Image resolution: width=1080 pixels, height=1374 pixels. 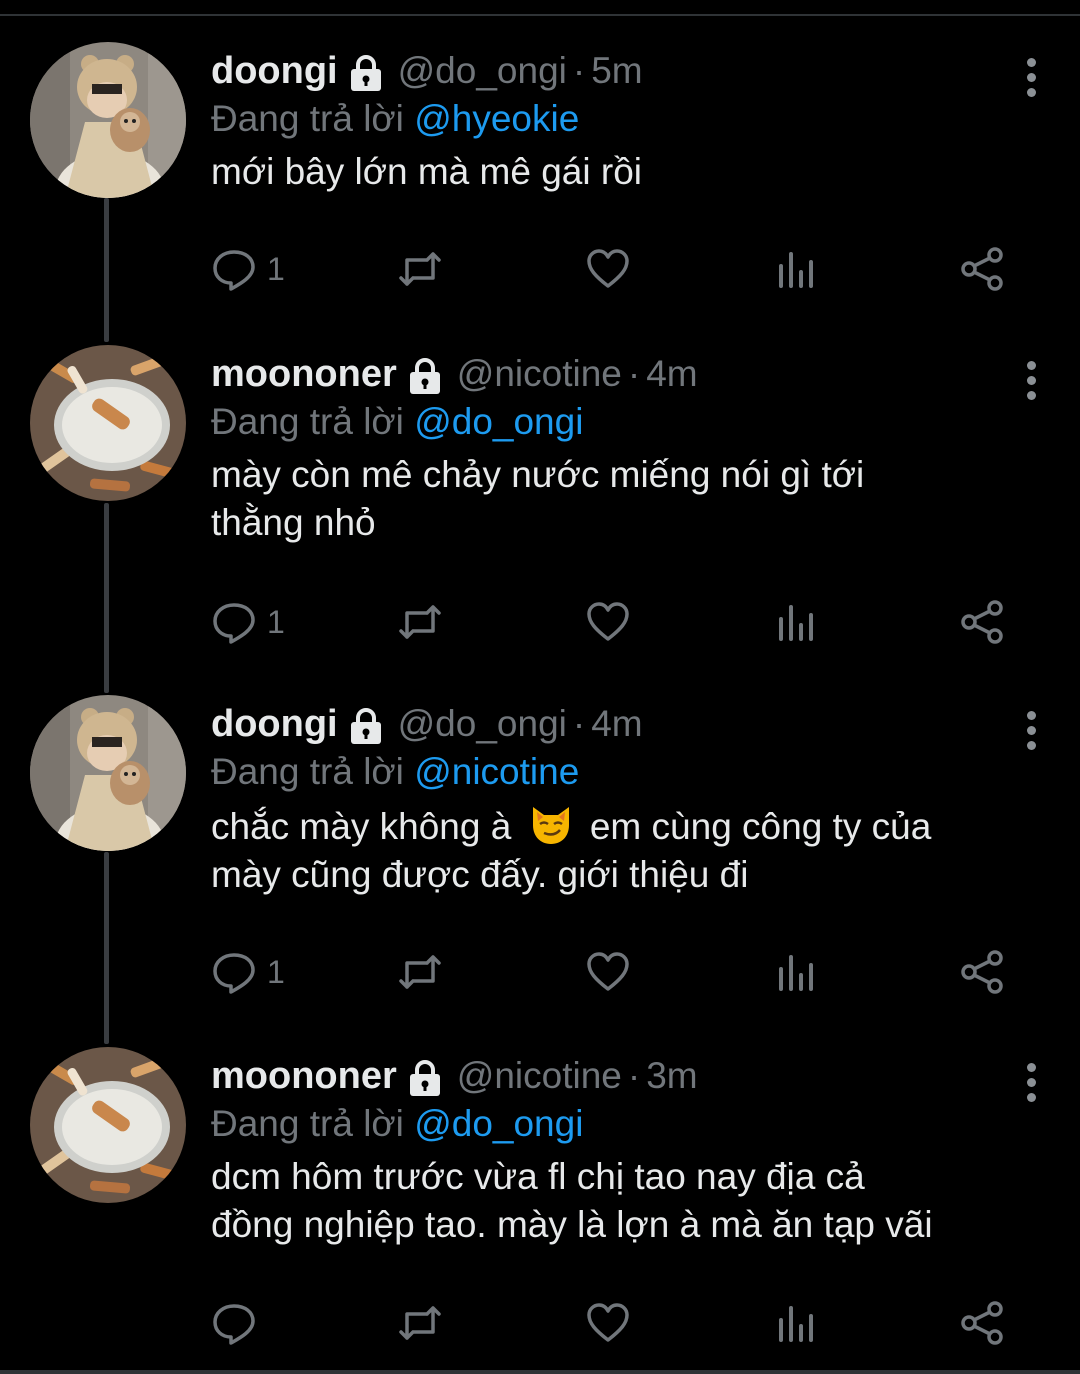 I want to click on tweet-text: mới bây lớn mà mê gái rồi, so click(x=630, y=172).